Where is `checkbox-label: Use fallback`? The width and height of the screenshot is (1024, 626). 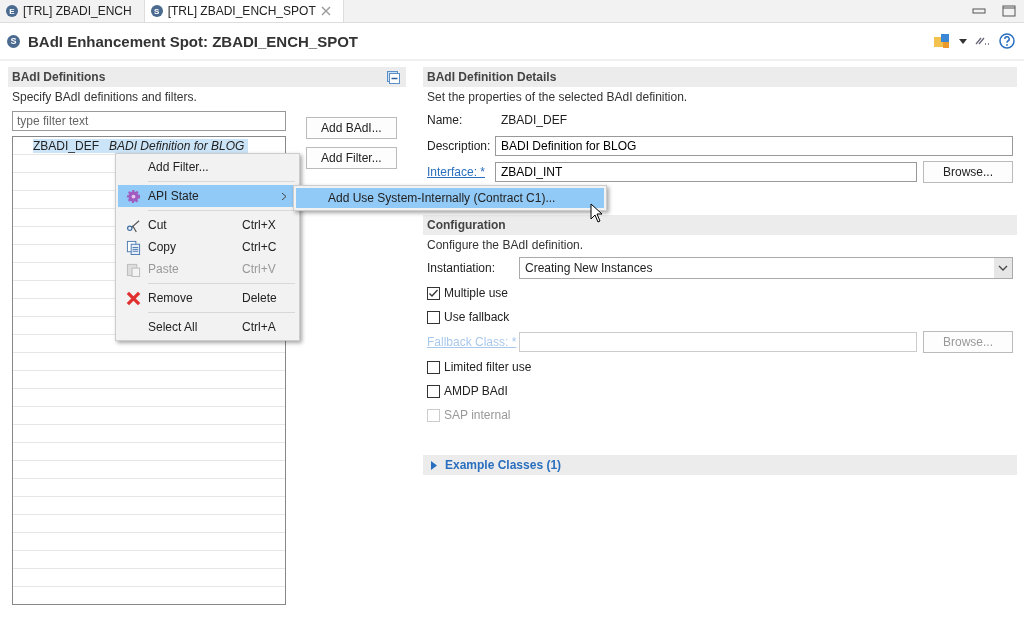 checkbox-label: Use fallback is located at coordinates (477, 317).